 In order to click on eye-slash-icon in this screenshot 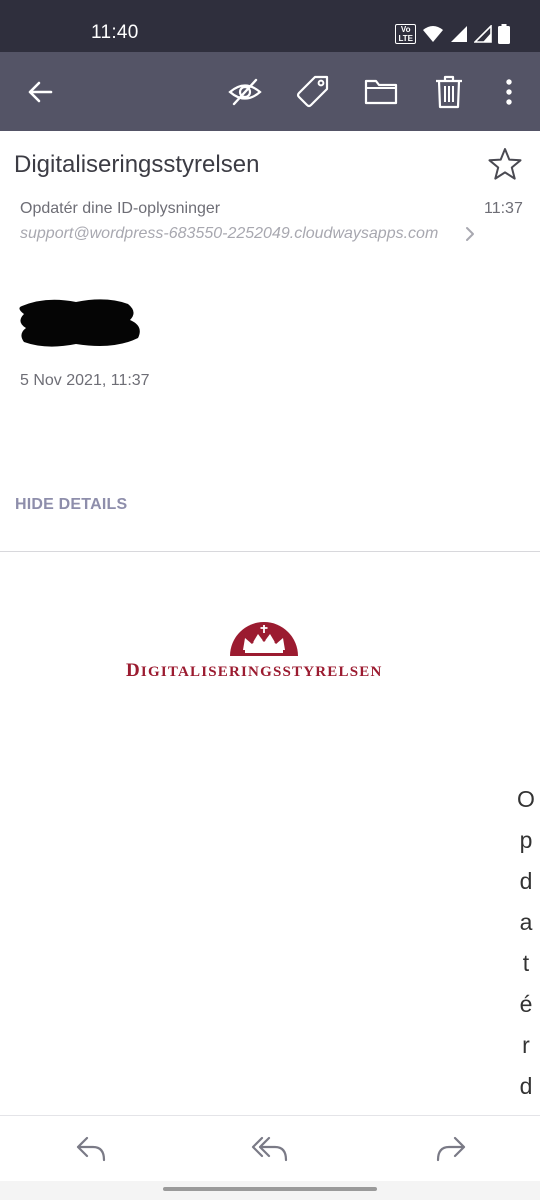, I will do `click(245, 92)`.